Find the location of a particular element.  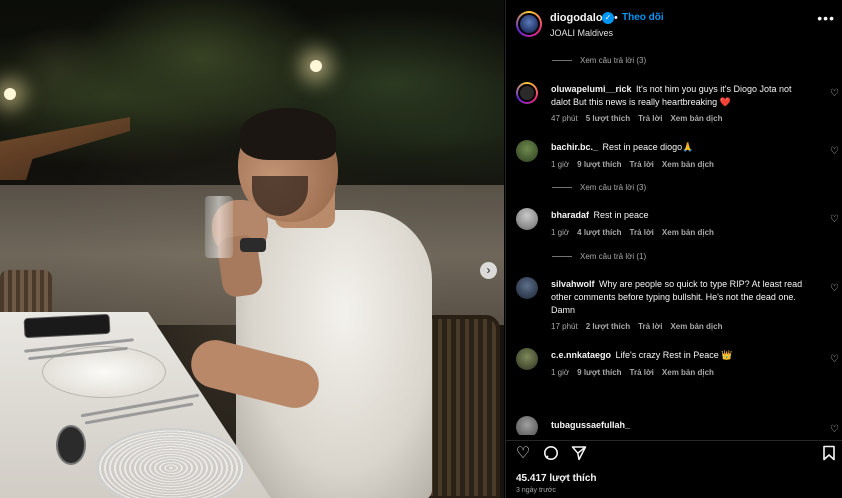

bookmark-icon is located at coordinates (829, 454).